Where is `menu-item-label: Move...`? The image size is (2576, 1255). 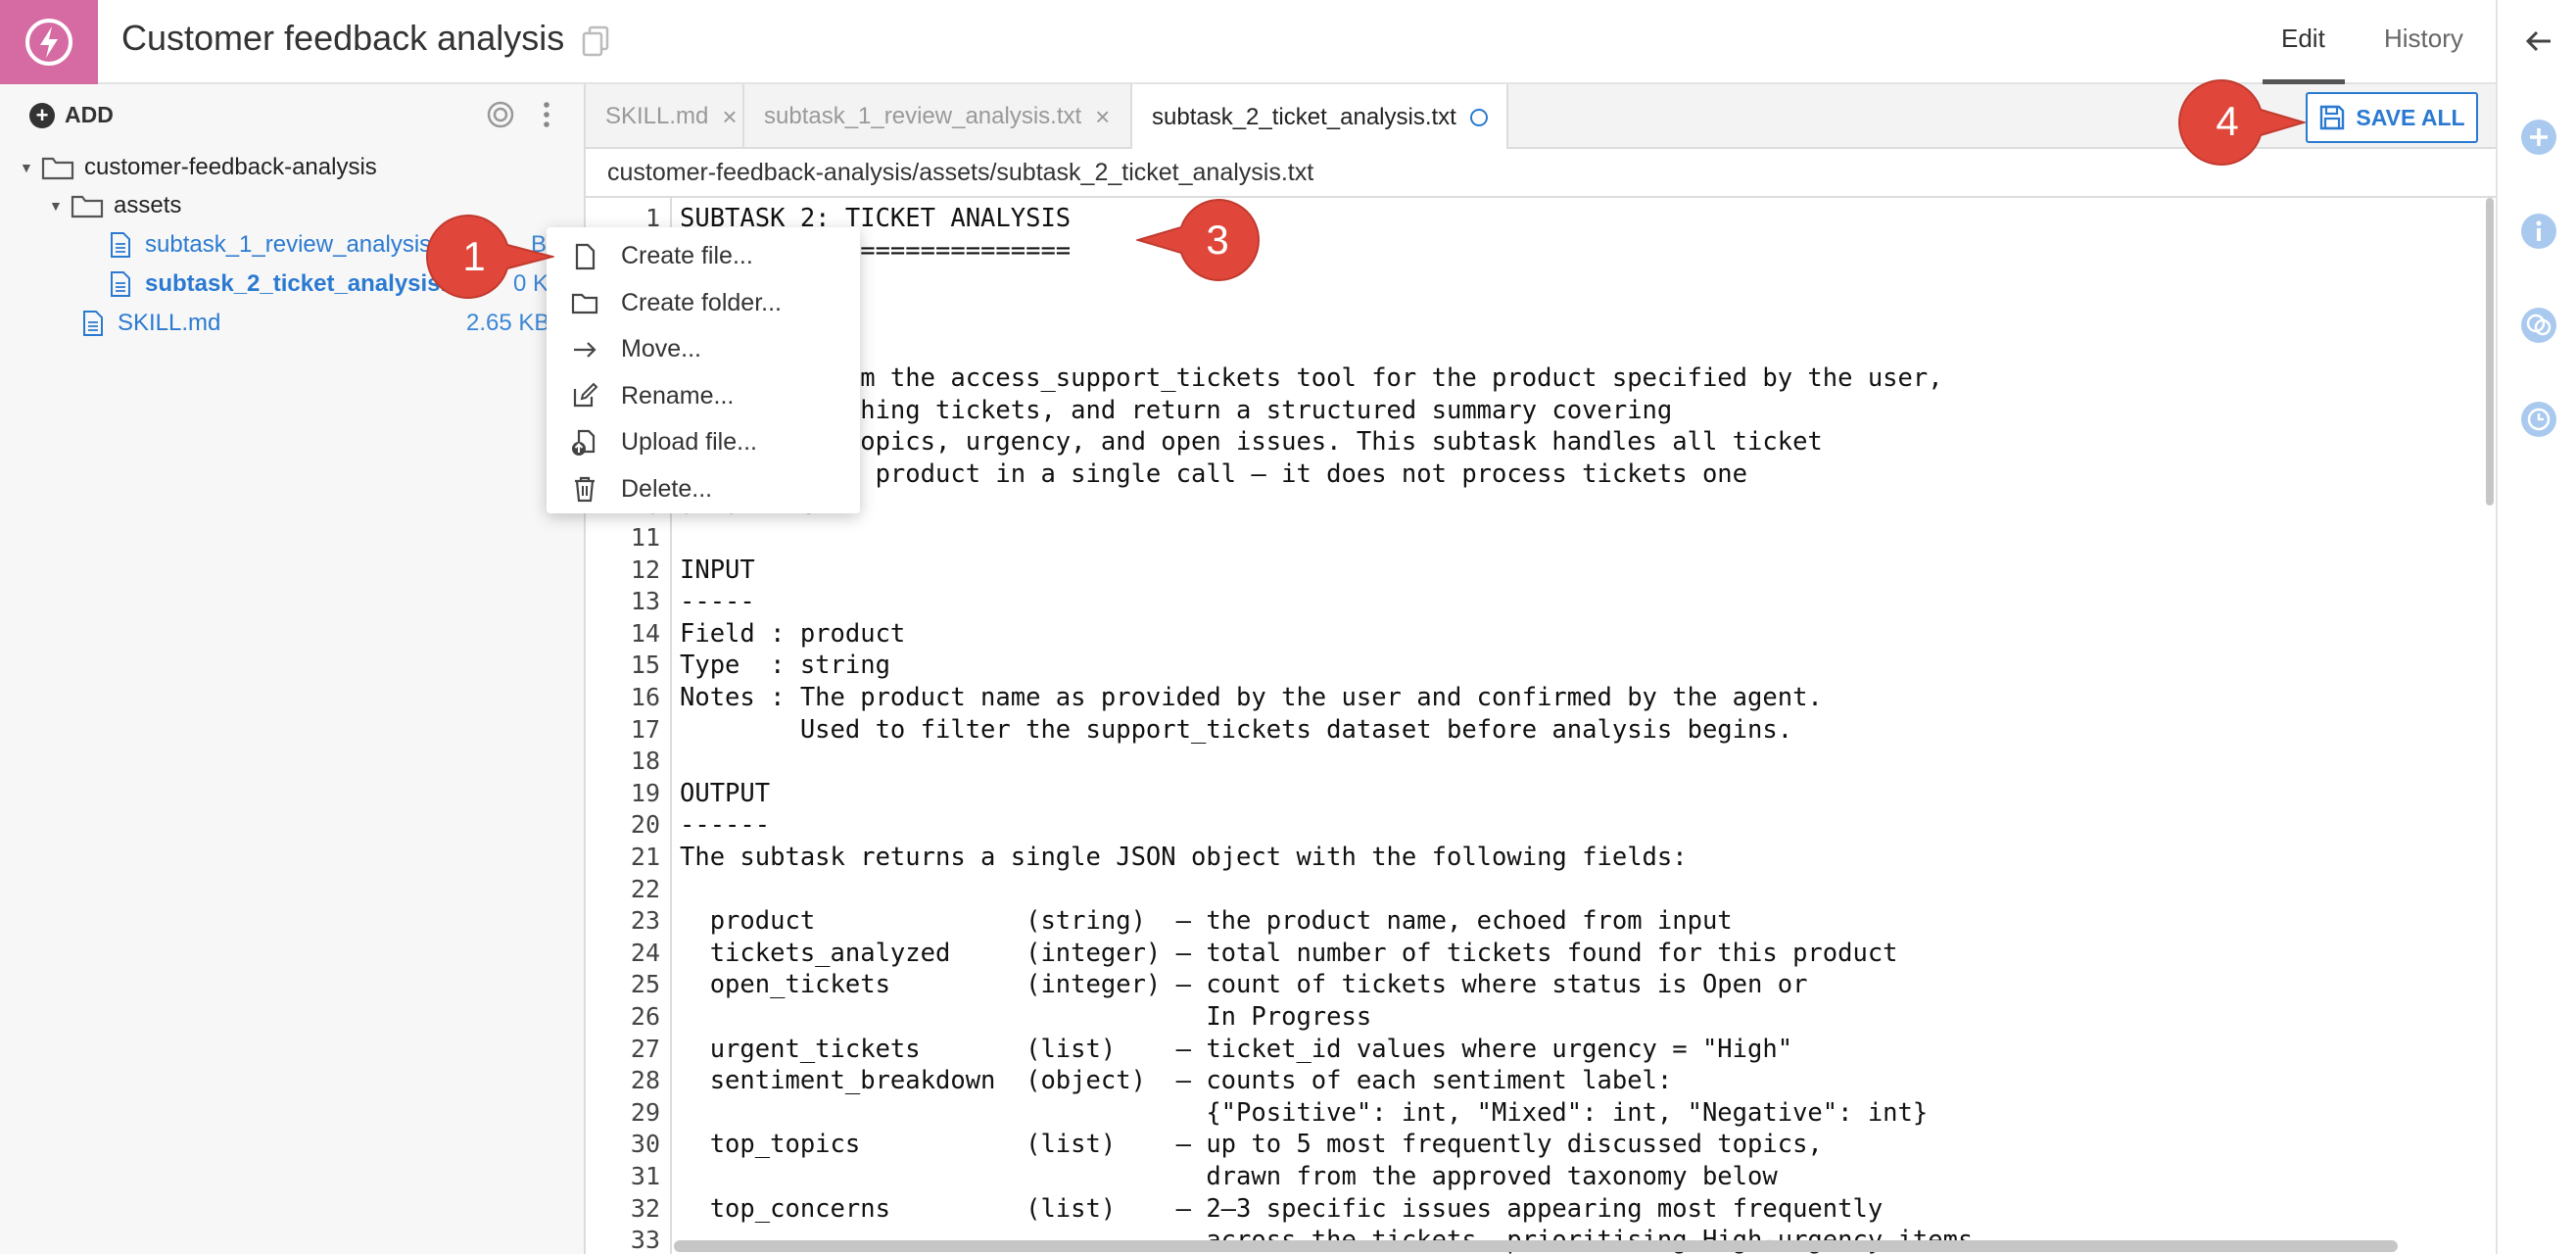
menu-item-label: Move... is located at coordinates (661, 349).